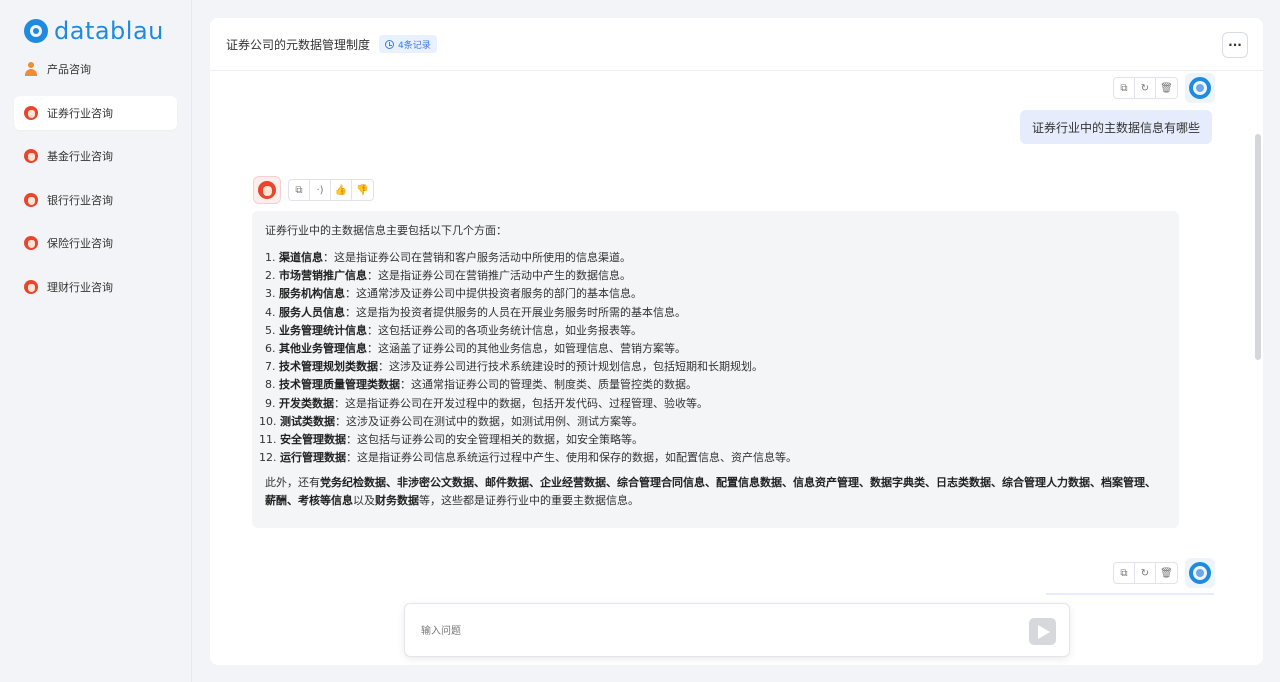 The width and height of the screenshot is (1280, 682). I want to click on question-input, so click(711, 631).